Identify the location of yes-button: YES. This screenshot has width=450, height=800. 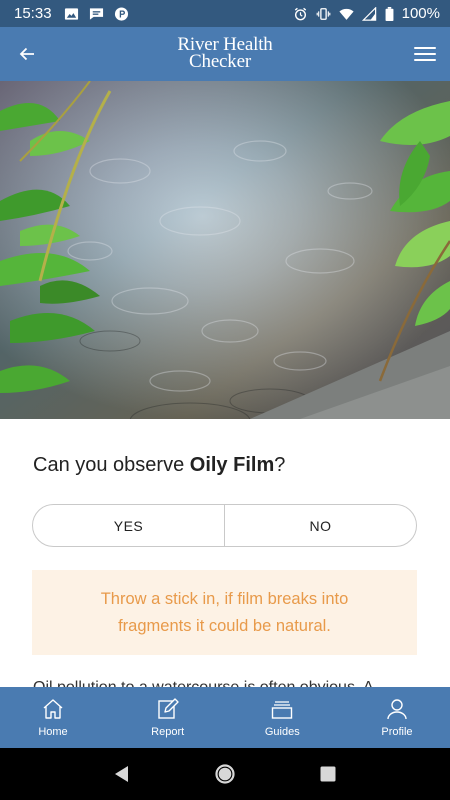
(128, 525).